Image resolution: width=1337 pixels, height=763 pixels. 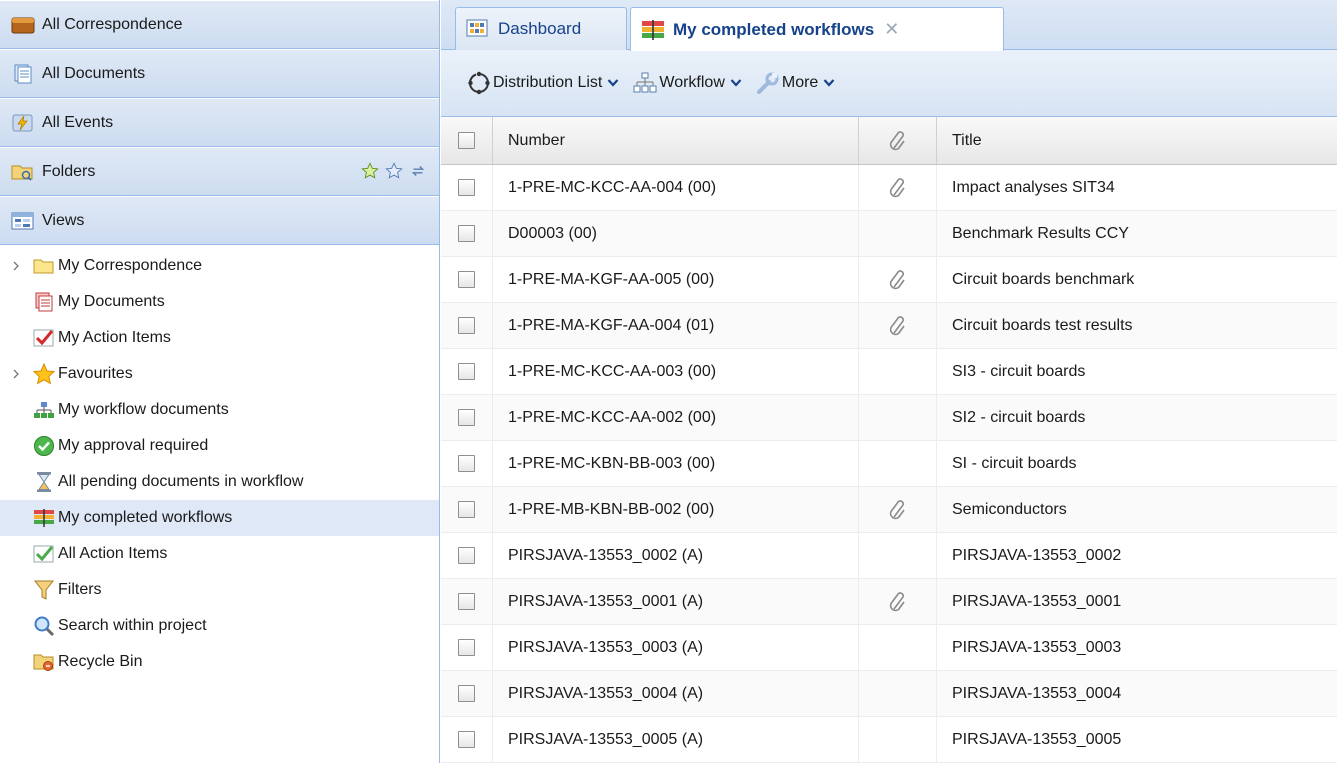 I want to click on column-header-number: Number, so click(x=676, y=140).